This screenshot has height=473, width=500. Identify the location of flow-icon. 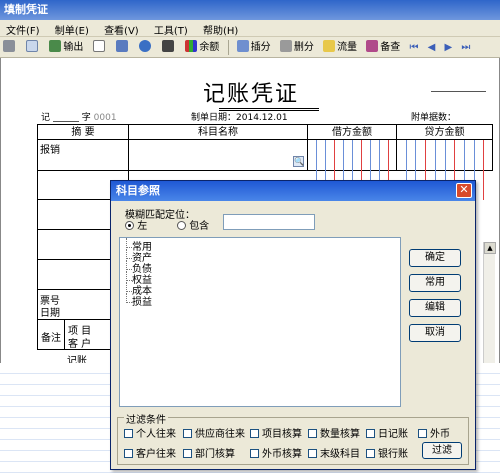
(329, 46).